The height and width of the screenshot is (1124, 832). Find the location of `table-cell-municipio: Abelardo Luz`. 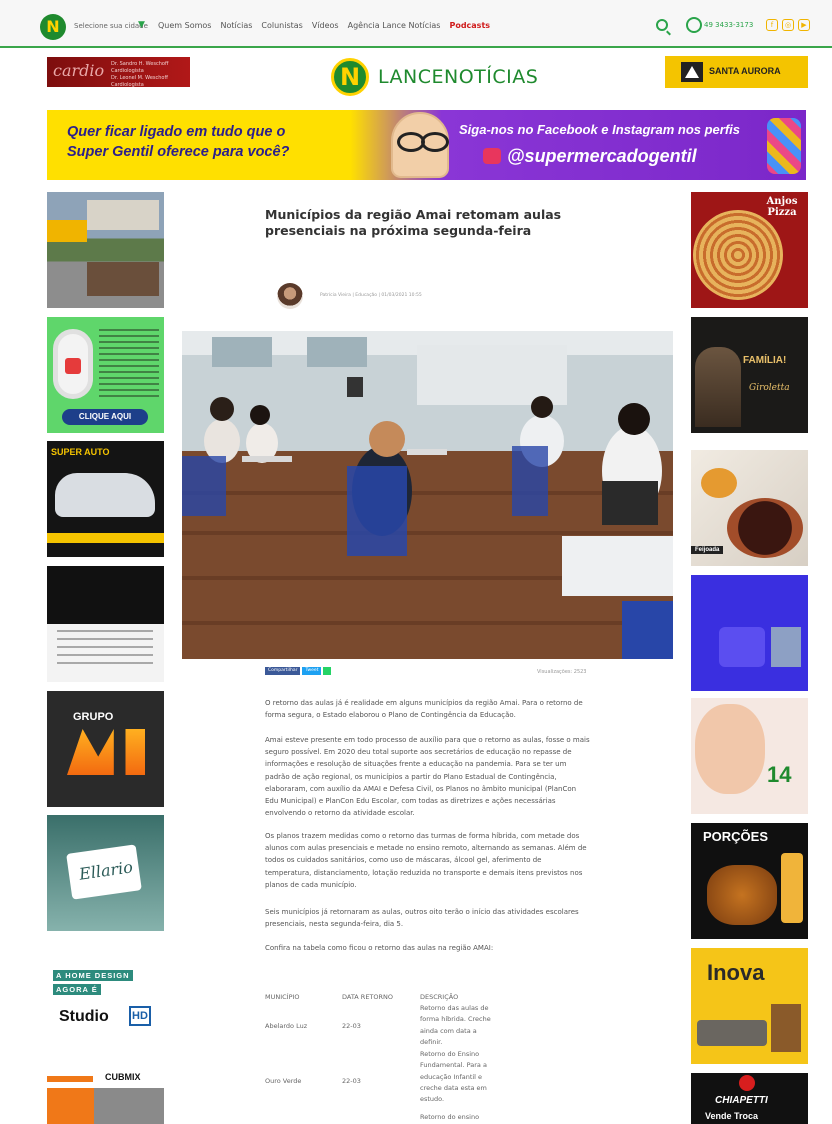

table-cell-municipio: Abelardo Luz is located at coordinates (286, 1026).